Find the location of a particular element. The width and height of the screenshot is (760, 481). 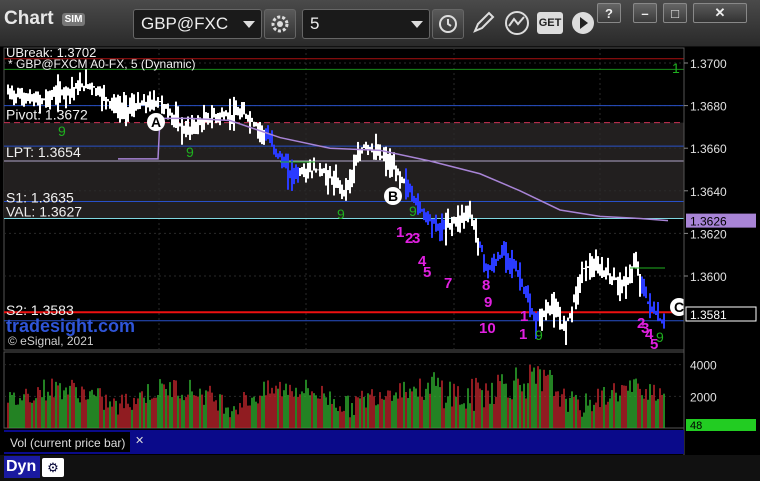

symbol-header: * GBP@FXCM A0-FX, 5 (Dynamic) is located at coordinates (102, 64).